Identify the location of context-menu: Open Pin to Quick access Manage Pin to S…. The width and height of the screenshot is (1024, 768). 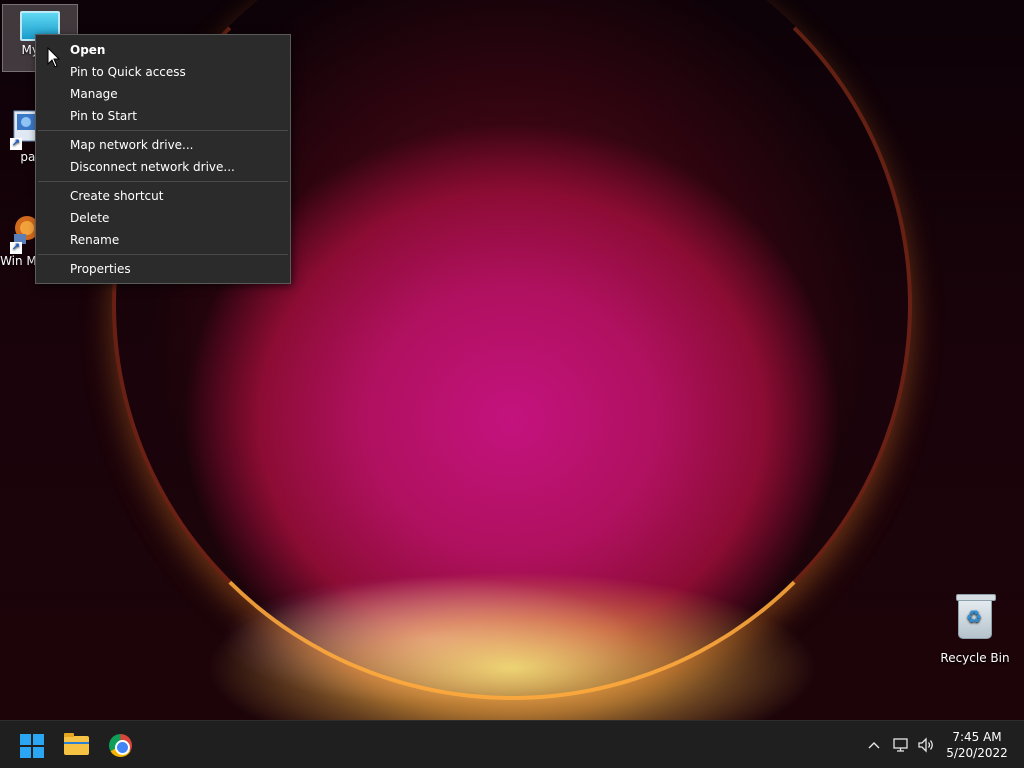
(163, 159).